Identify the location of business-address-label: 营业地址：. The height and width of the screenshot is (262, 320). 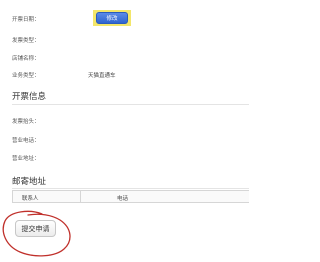
(26, 159).